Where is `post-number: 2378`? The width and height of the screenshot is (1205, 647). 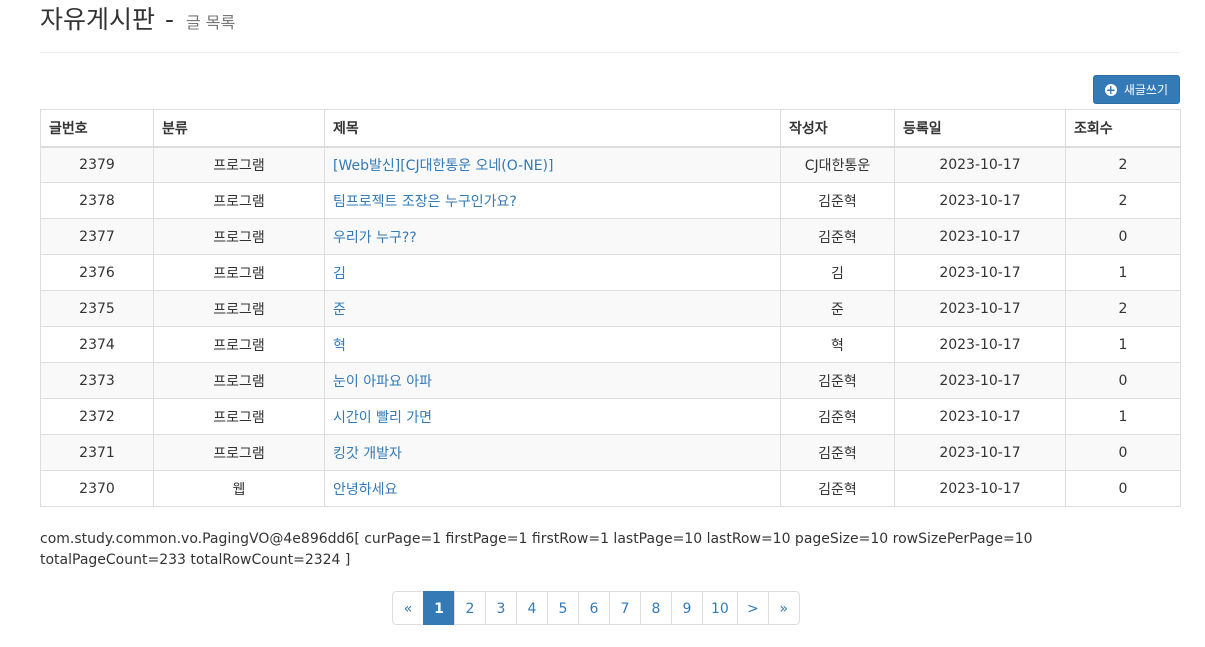
post-number: 2378 is located at coordinates (97, 200).